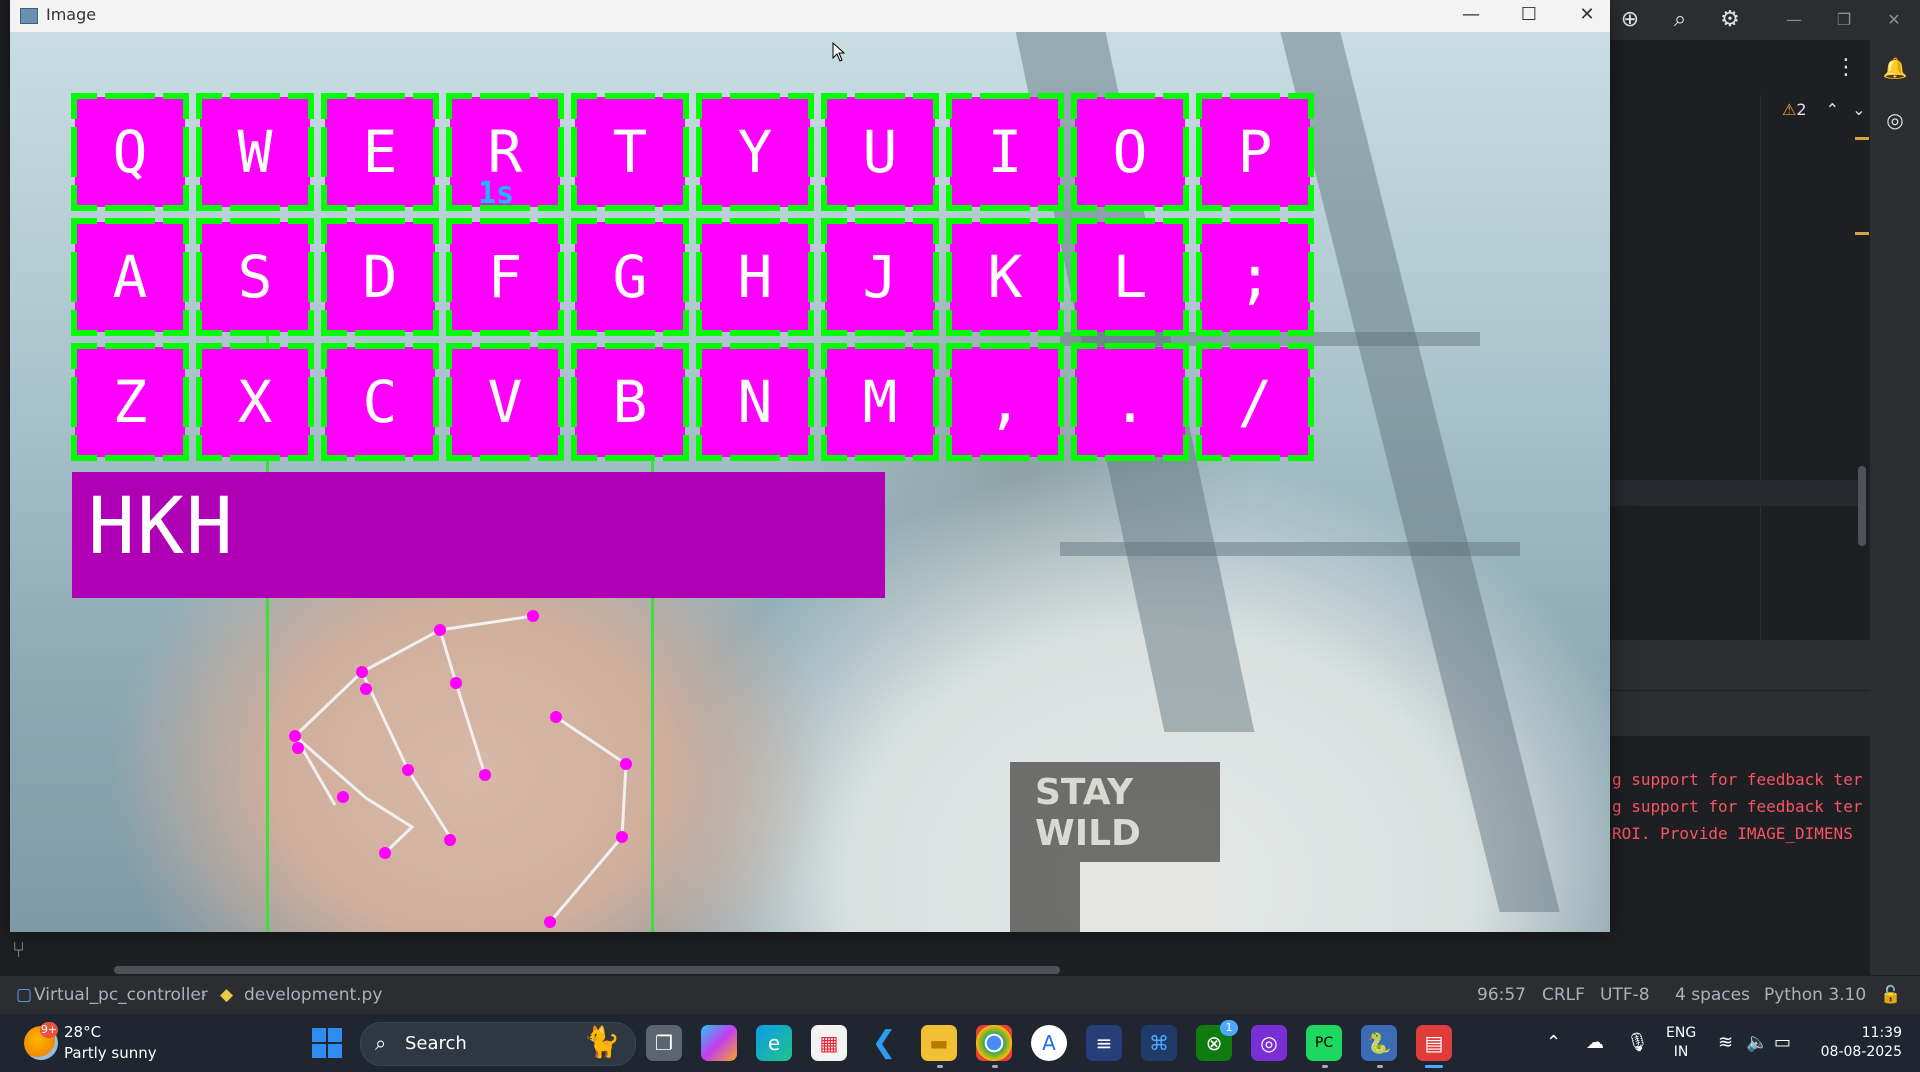 The image size is (1920, 1072). I want to click on ide-titlebar: ⊕ ⌕ ⚙ — ❐ ✕, so click(1765, 20).